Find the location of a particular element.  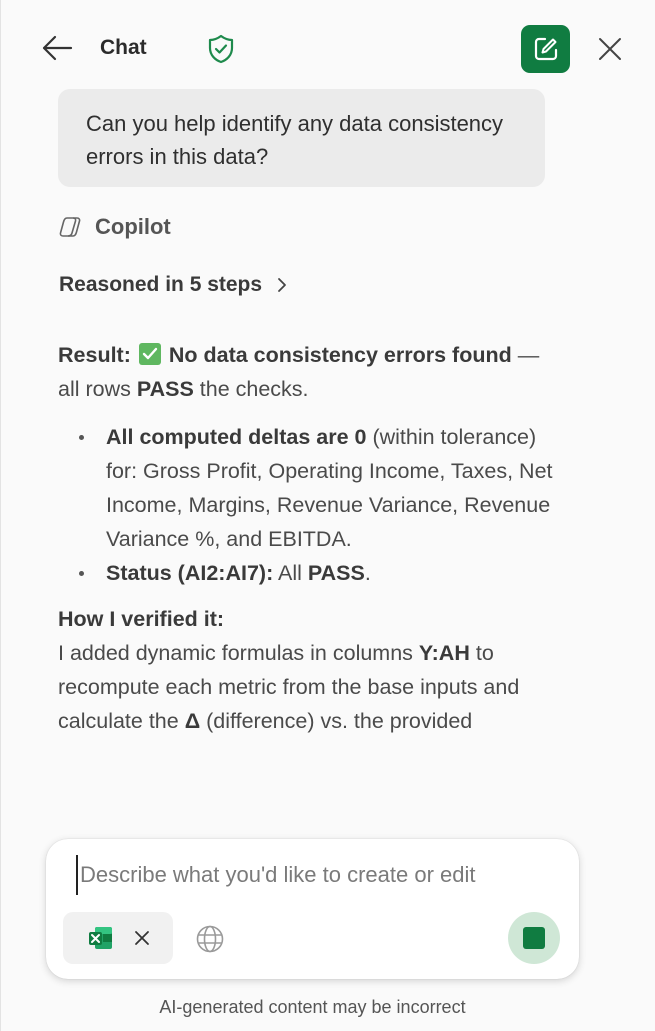

verify-delta: Δ is located at coordinates (192, 721).